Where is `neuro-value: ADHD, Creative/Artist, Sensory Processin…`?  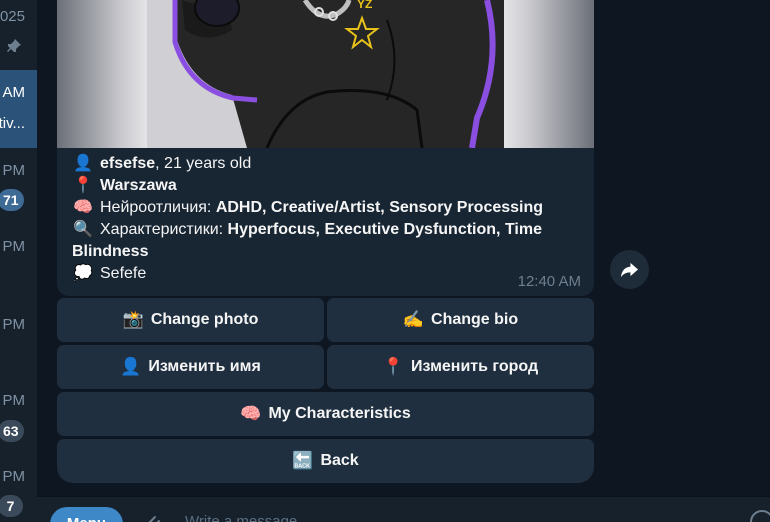 neuro-value: ADHD, Creative/Artist, Sensory Processin… is located at coordinates (379, 207).